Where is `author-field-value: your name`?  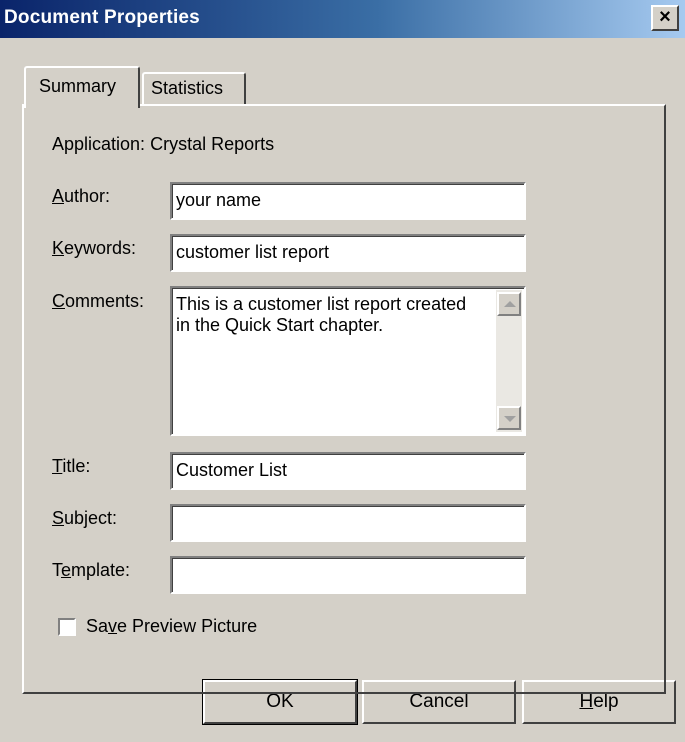 author-field-value: your name is located at coordinates (219, 200).